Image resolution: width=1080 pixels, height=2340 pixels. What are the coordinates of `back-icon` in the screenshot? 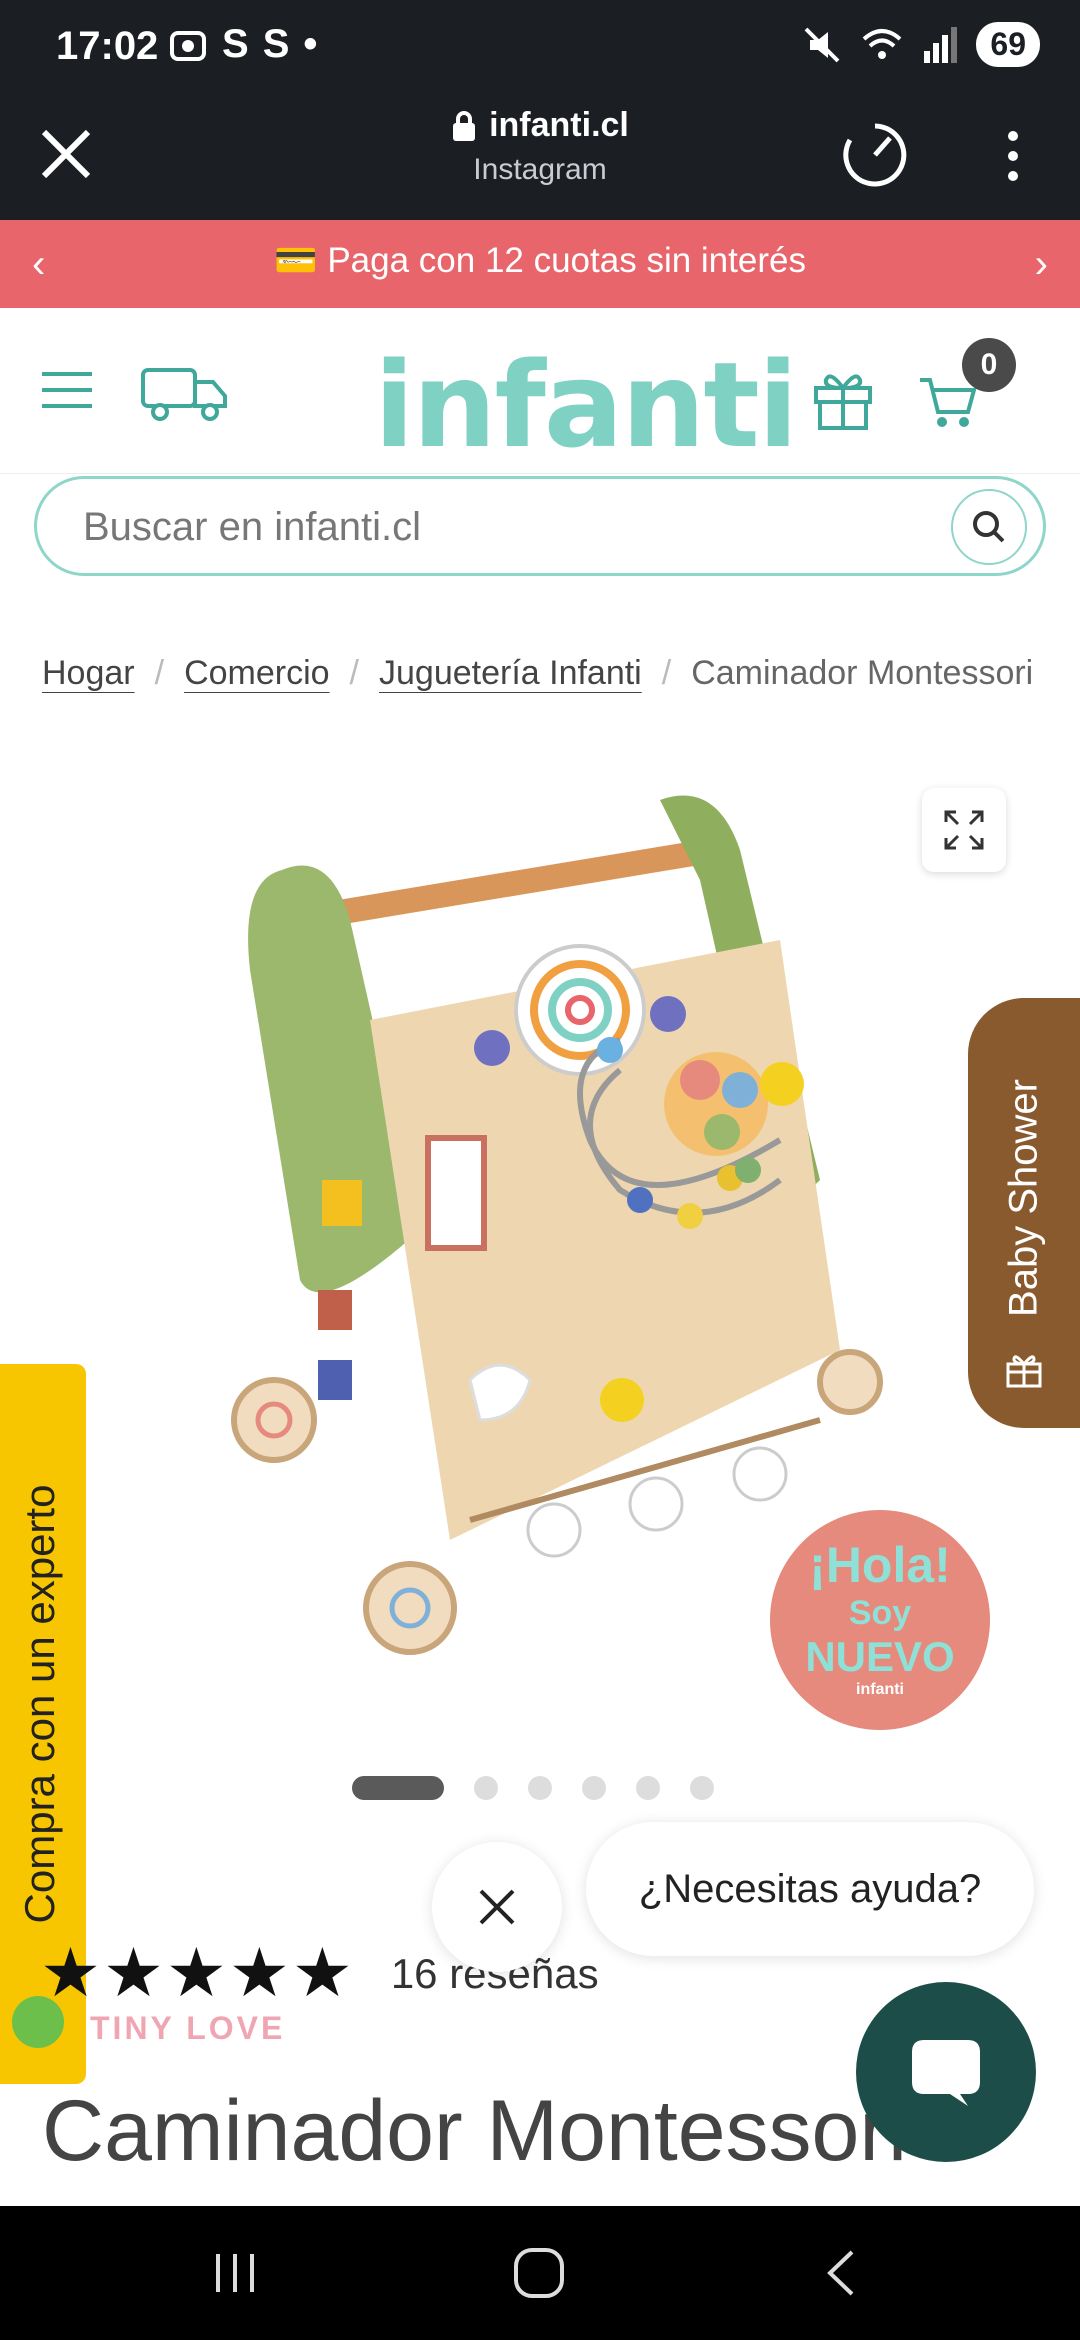 It's located at (840, 2273).